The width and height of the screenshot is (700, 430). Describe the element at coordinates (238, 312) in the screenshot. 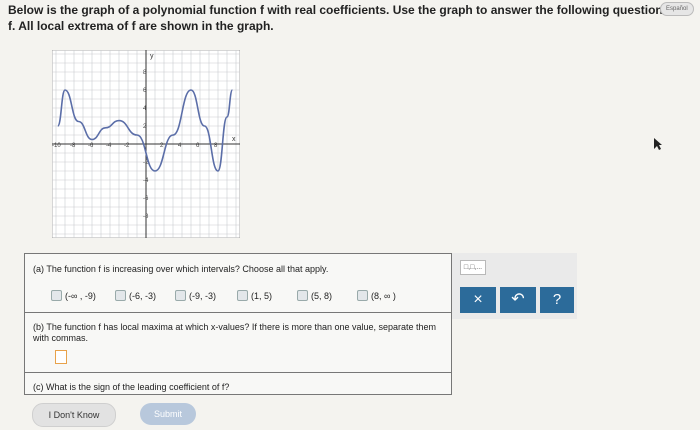

I see `divider-a-b` at that location.